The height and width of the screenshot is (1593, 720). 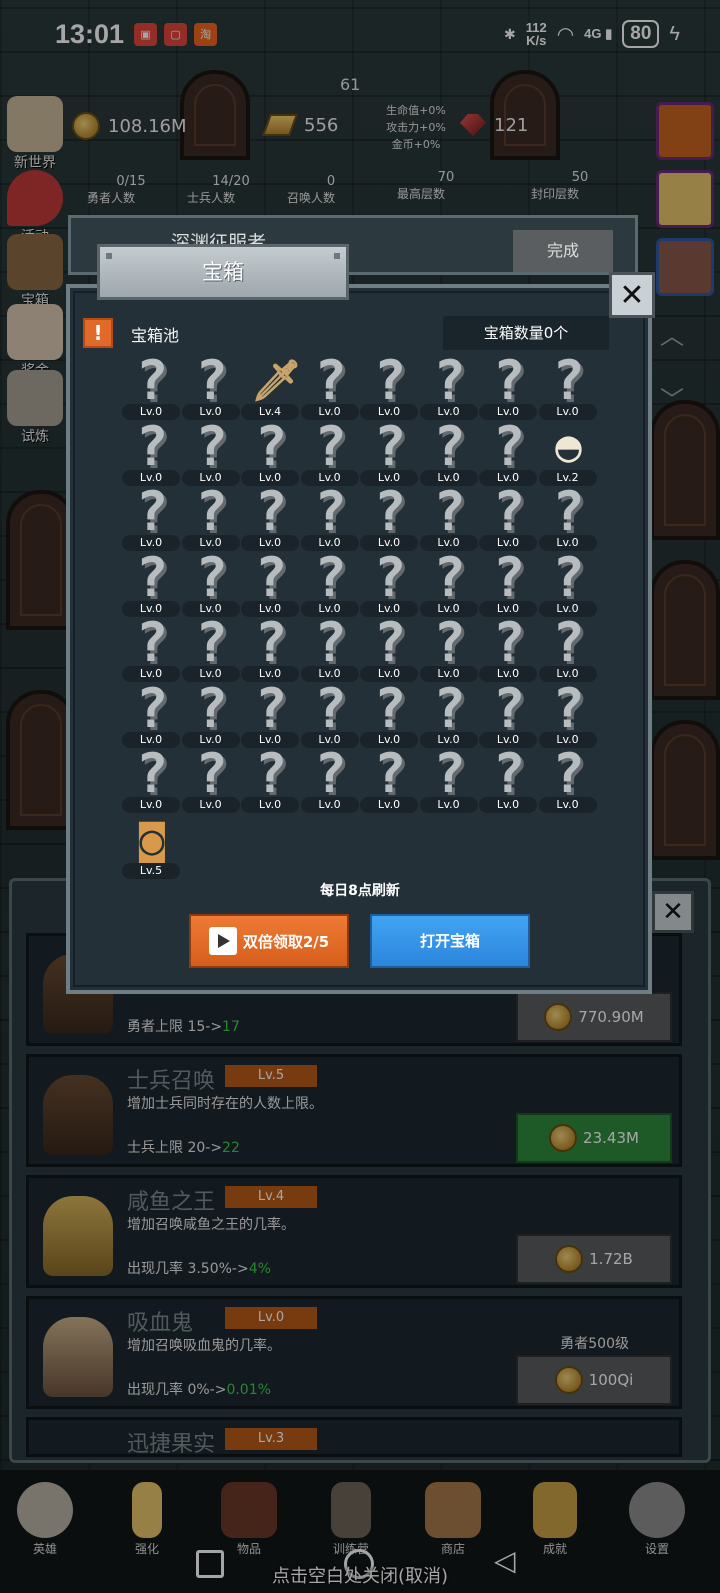 I want to click on chest-slot: ◙ Lv.5, so click(x=149, y=847).